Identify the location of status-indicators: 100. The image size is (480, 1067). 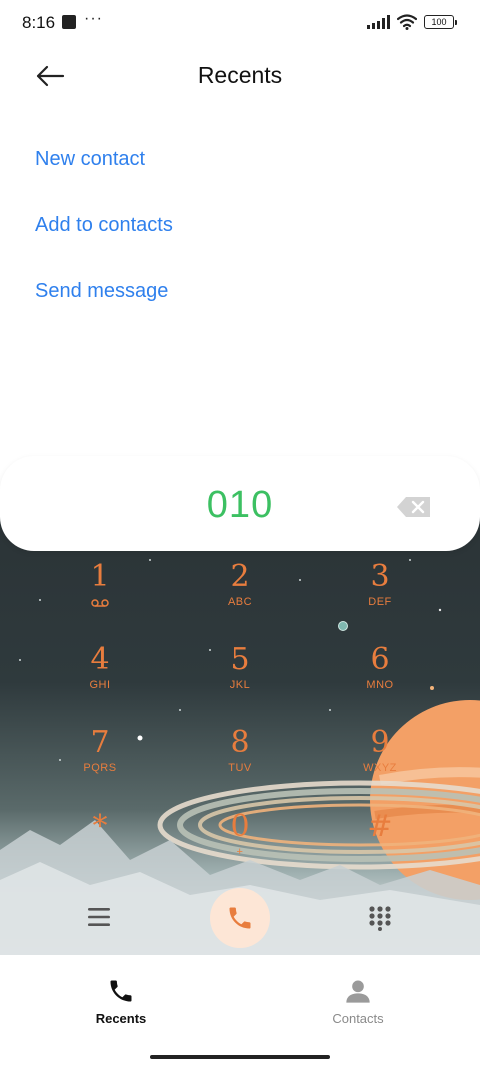
(412, 22).